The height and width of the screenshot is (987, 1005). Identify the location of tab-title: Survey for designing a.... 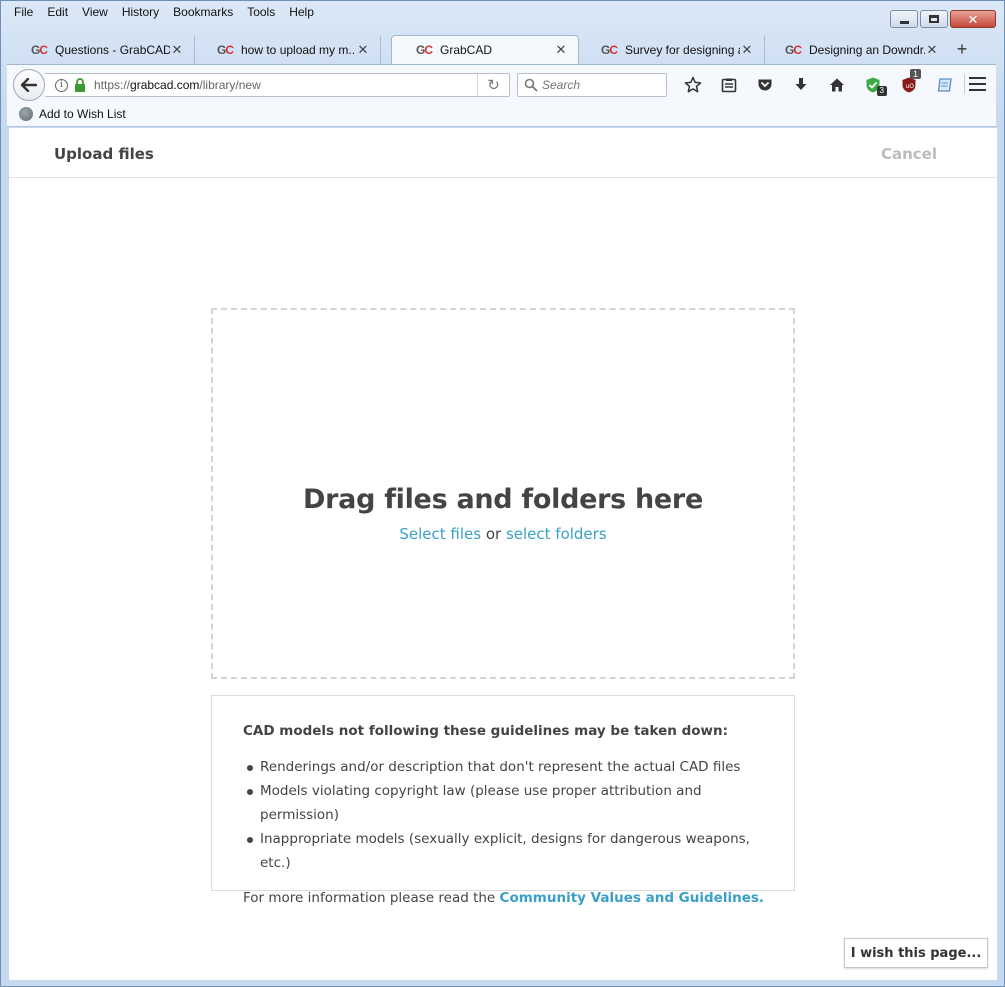
(682, 50).